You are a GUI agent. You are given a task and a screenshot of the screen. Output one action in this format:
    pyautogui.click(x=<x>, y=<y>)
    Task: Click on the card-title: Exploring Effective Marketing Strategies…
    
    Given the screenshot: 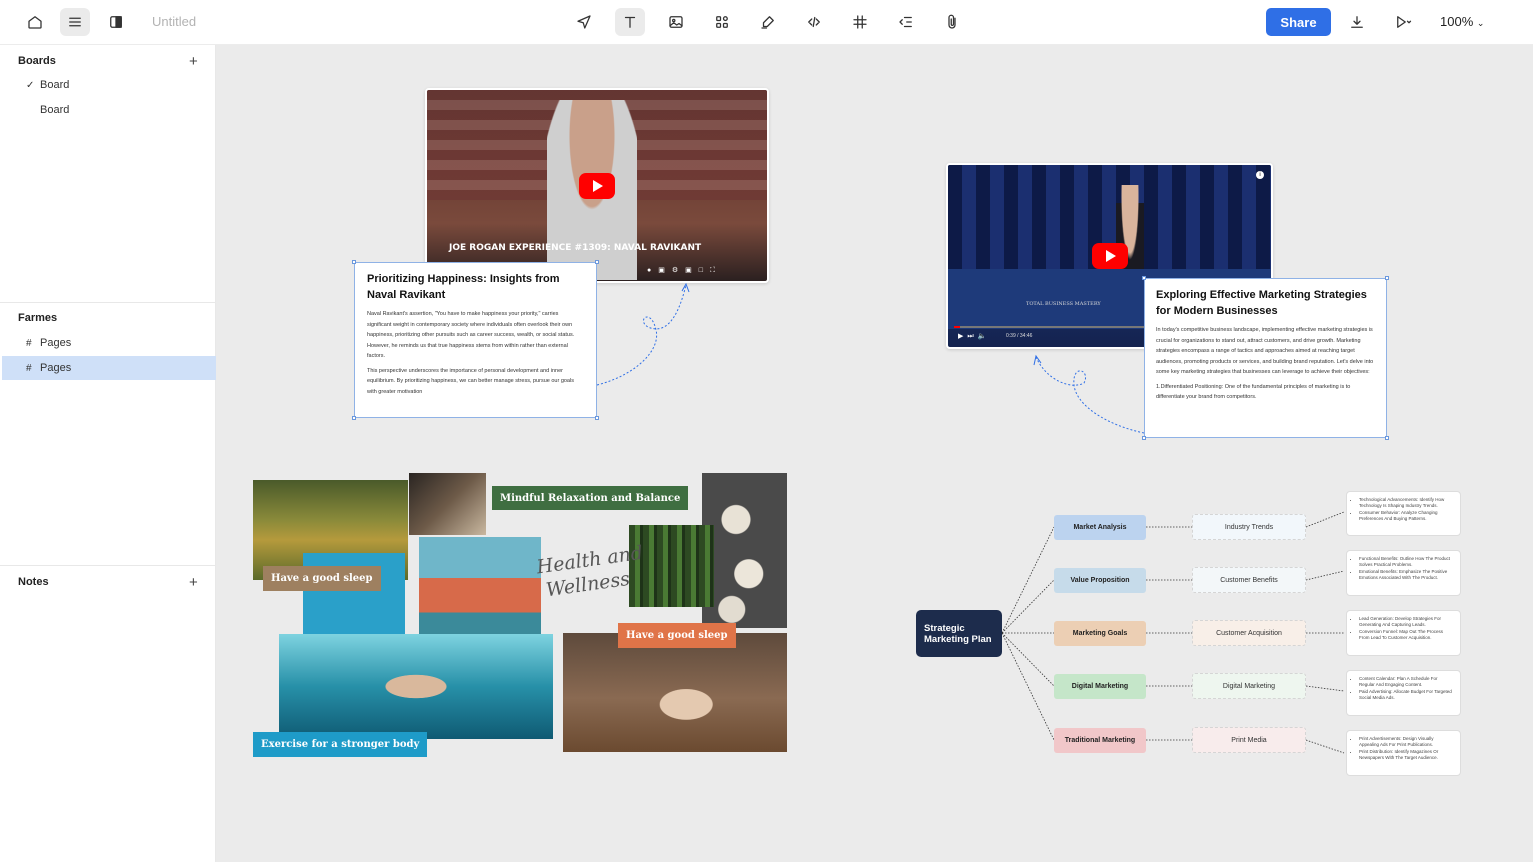 What is the action you would take?
    pyautogui.click(x=1261, y=303)
    